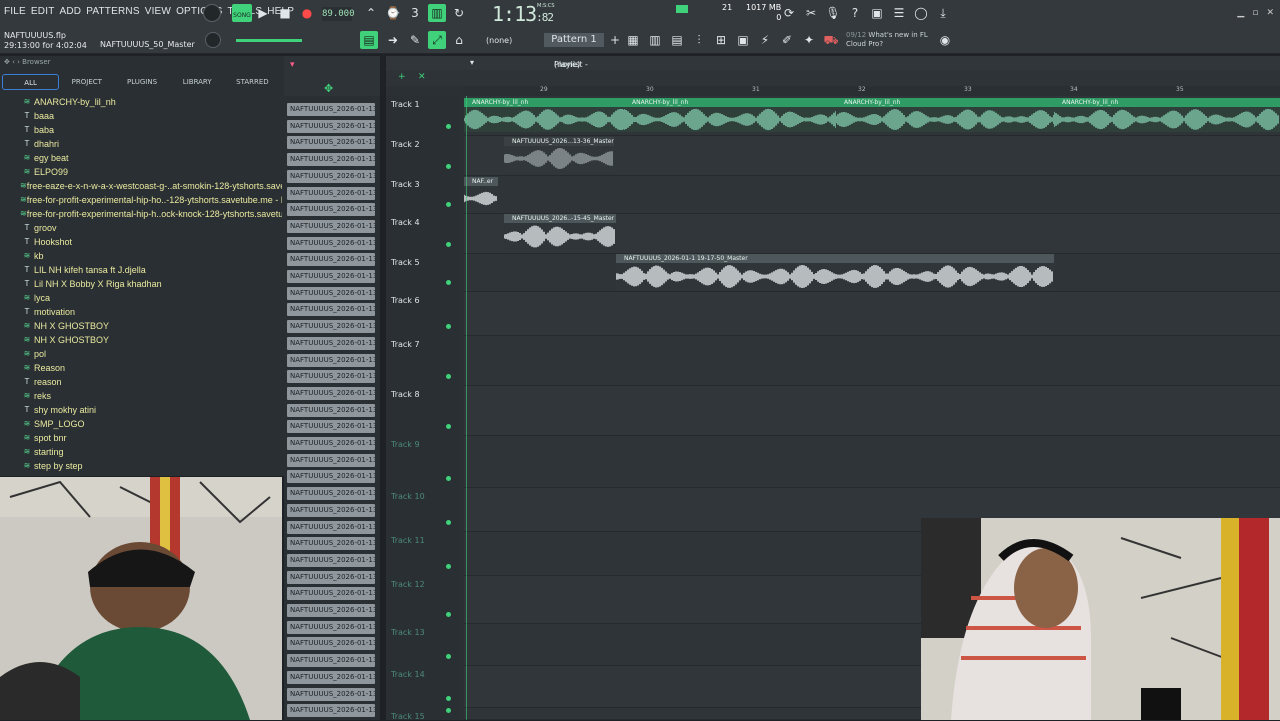  I want to click on move-icon: ✥, so click(328, 88).